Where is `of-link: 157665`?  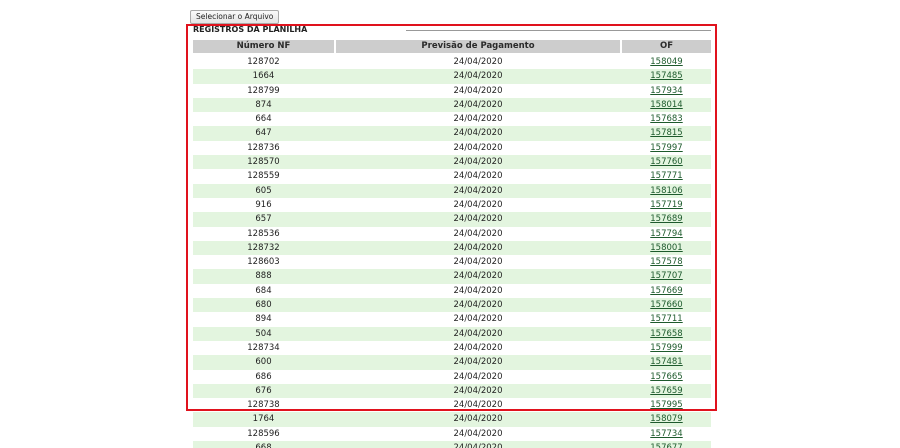
of-link: 157665 is located at coordinates (666, 377).